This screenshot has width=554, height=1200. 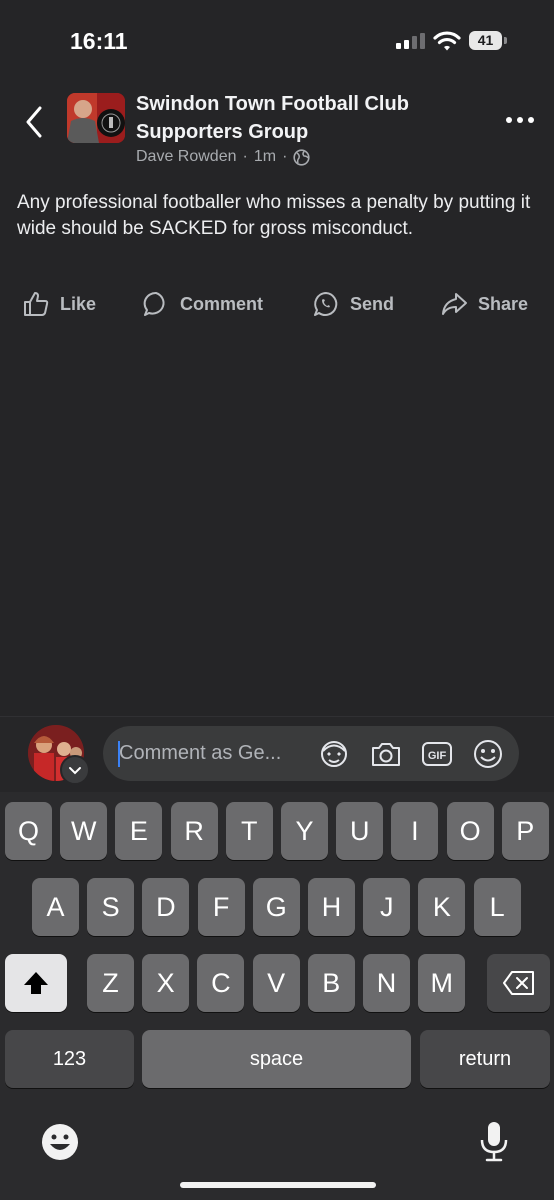 What do you see at coordinates (484, 304) in the screenshot?
I see `share-button: Share` at bounding box center [484, 304].